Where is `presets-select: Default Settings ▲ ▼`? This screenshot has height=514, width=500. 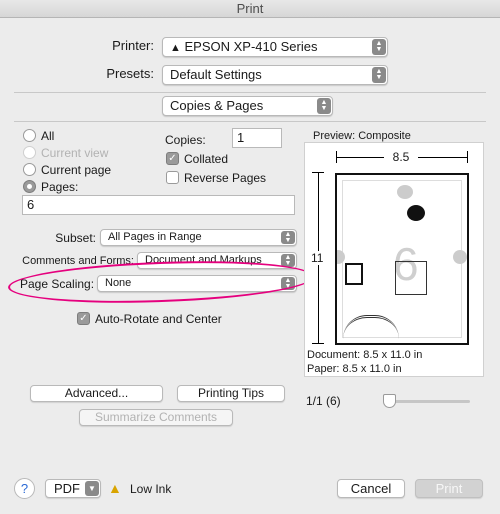
presets-select: Default Settings ▲ ▼ is located at coordinates (275, 75).